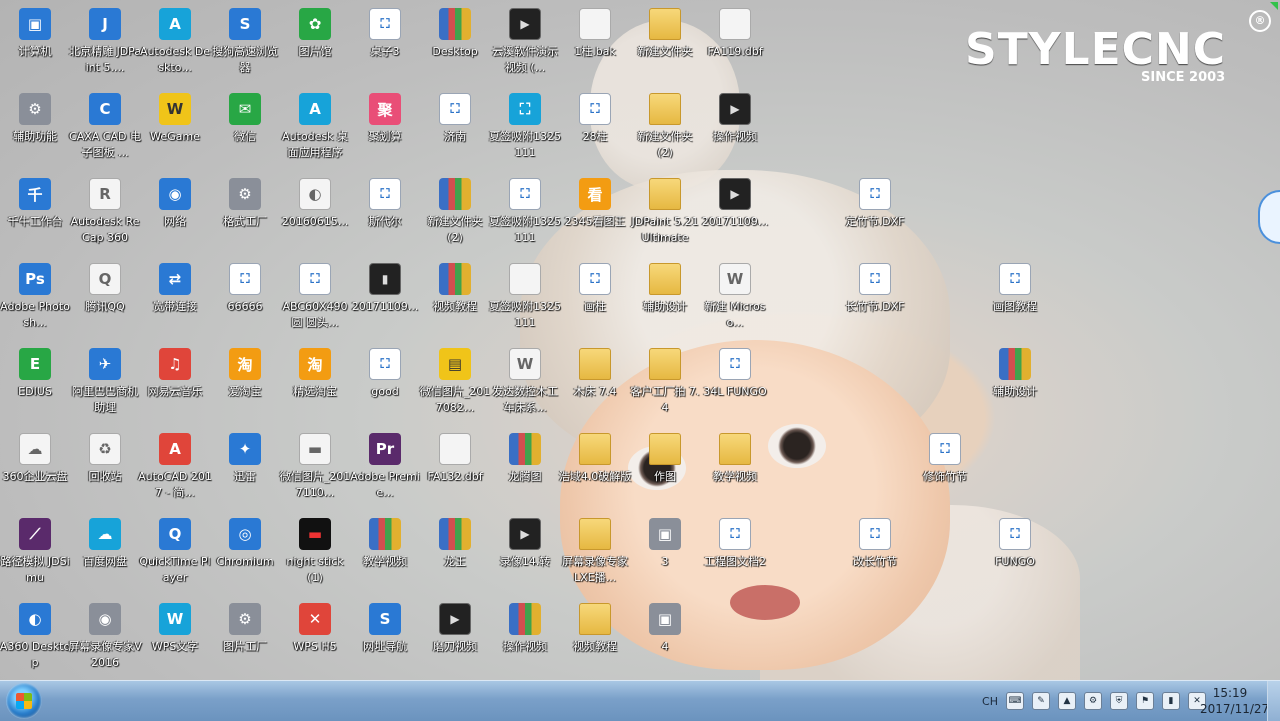 The image size is (1280, 721). Describe the element at coordinates (665, 639) in the screenshot. I see `desktop-icon: ▣ 4` at that location.